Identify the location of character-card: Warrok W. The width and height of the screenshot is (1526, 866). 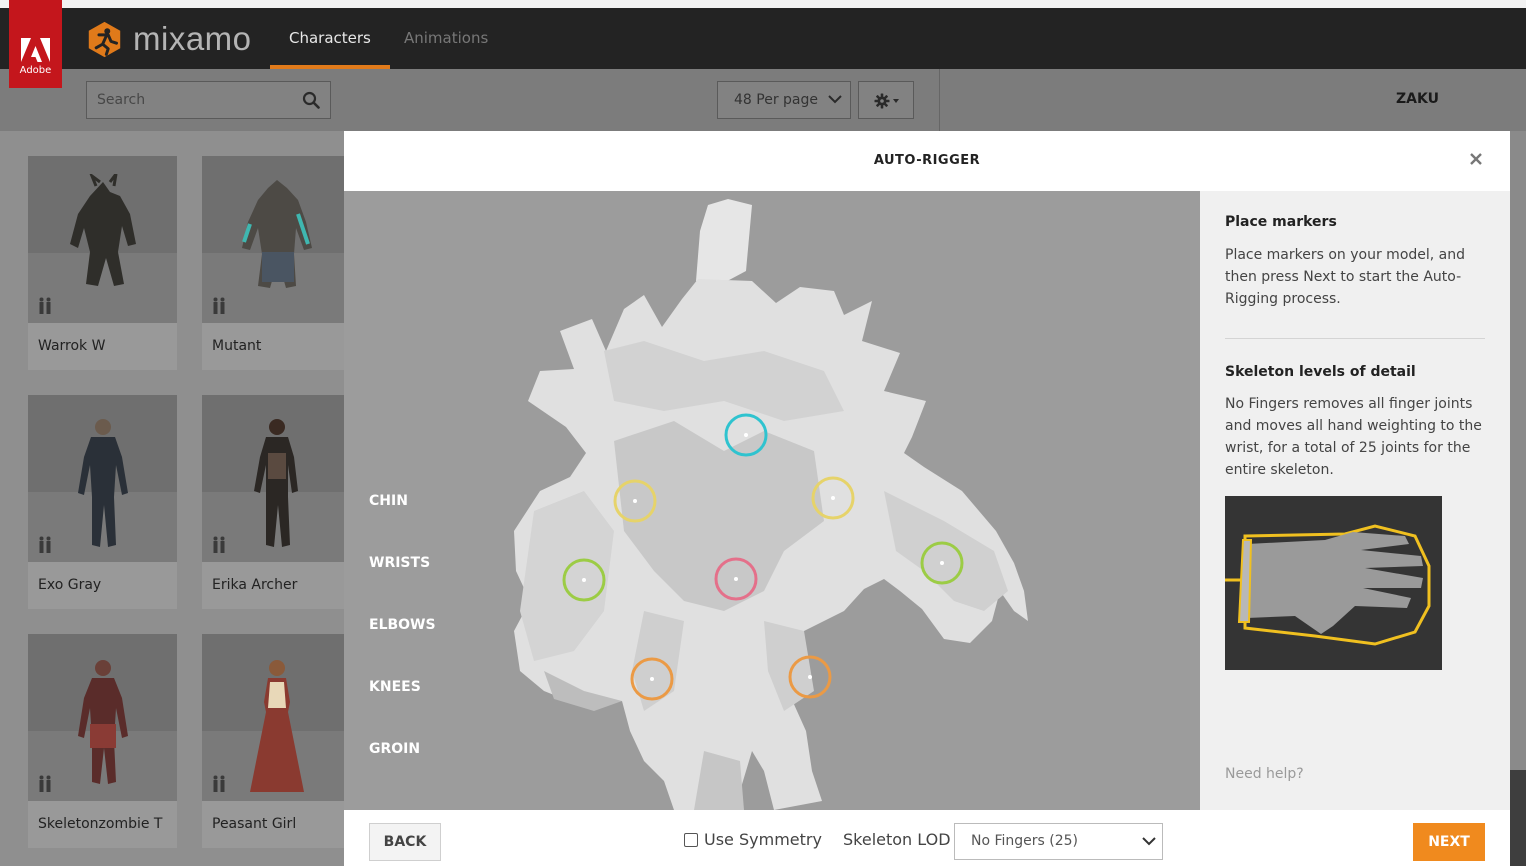
(102, 263).